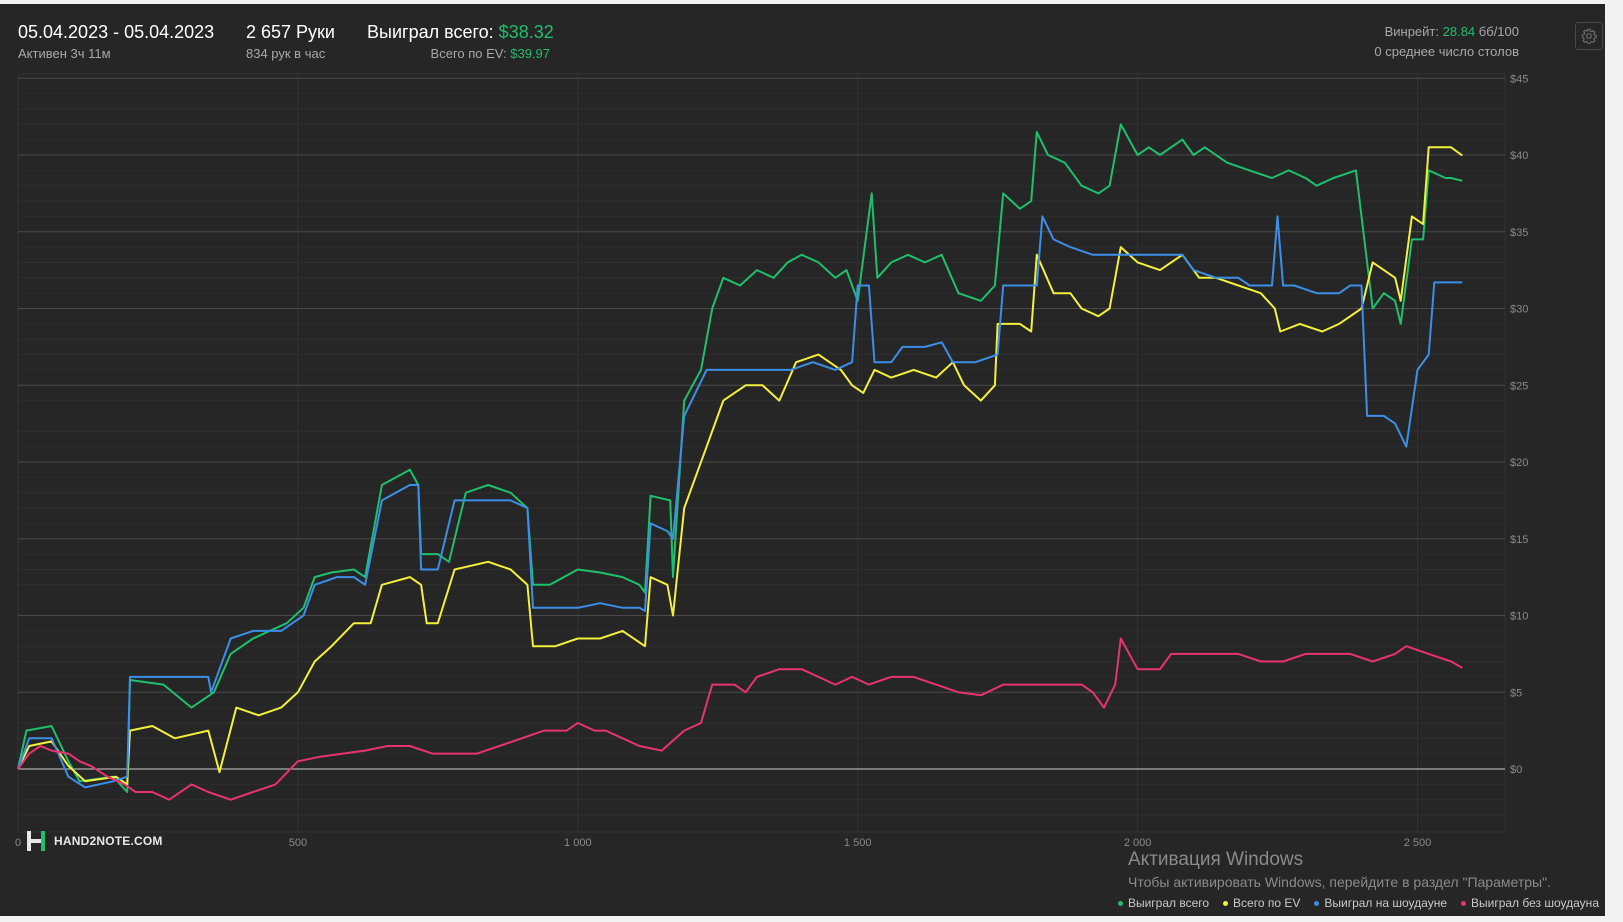 The width and height of the screenshot is (1623, 922). I want to click on legend-item-showdown: Выиграл на шоудауне, so click(1380, 903).